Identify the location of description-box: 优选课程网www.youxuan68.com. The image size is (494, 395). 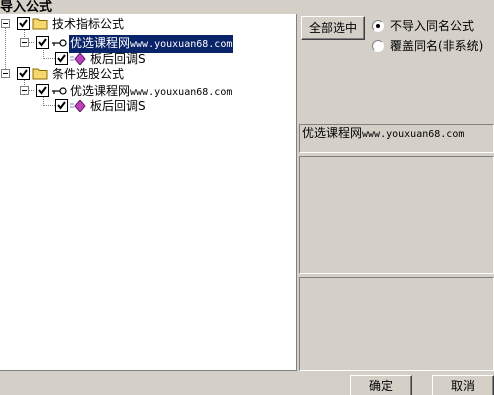
(396, 138).